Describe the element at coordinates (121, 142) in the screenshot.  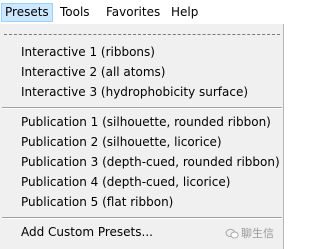
I see `menu-item-publication-2: Publication 2 (silhouette, licorice)` at that location.